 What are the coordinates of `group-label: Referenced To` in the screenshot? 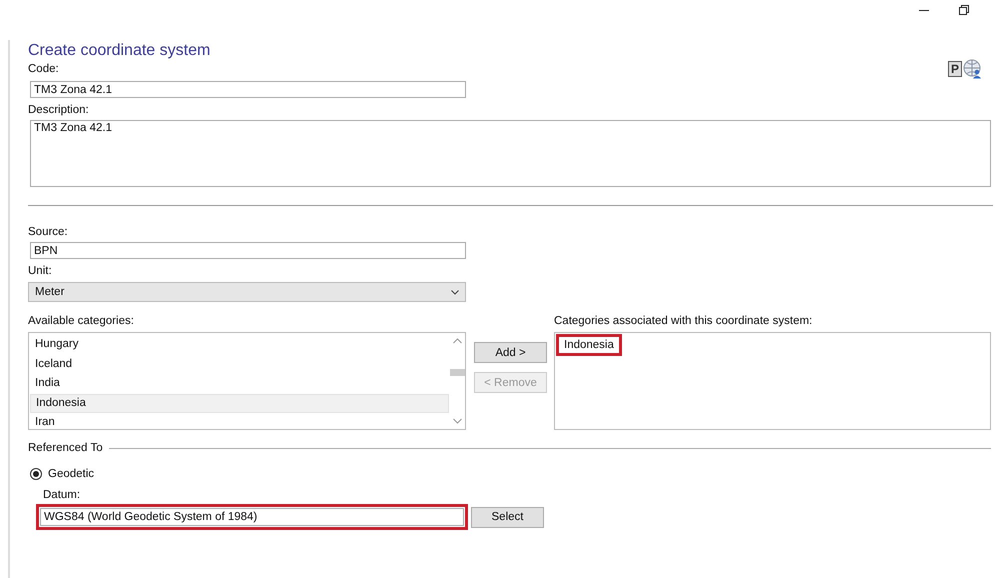 It's located at (65, 448).